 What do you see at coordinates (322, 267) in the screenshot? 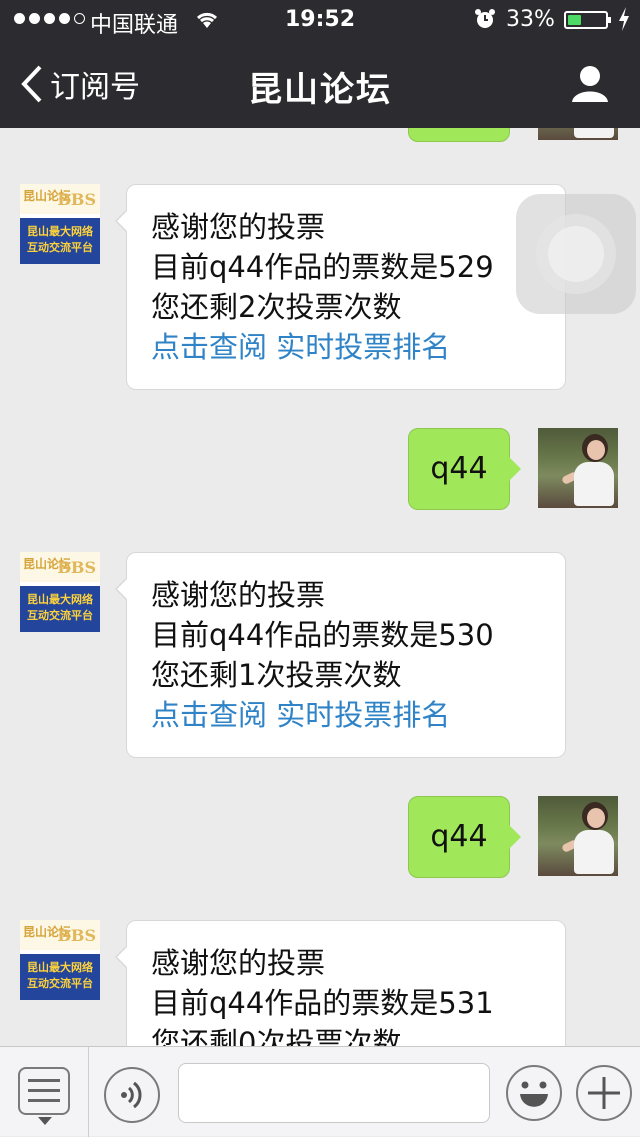
I see `message-line: 目前q44作品的票数是529` at bounding box center [322, 267].